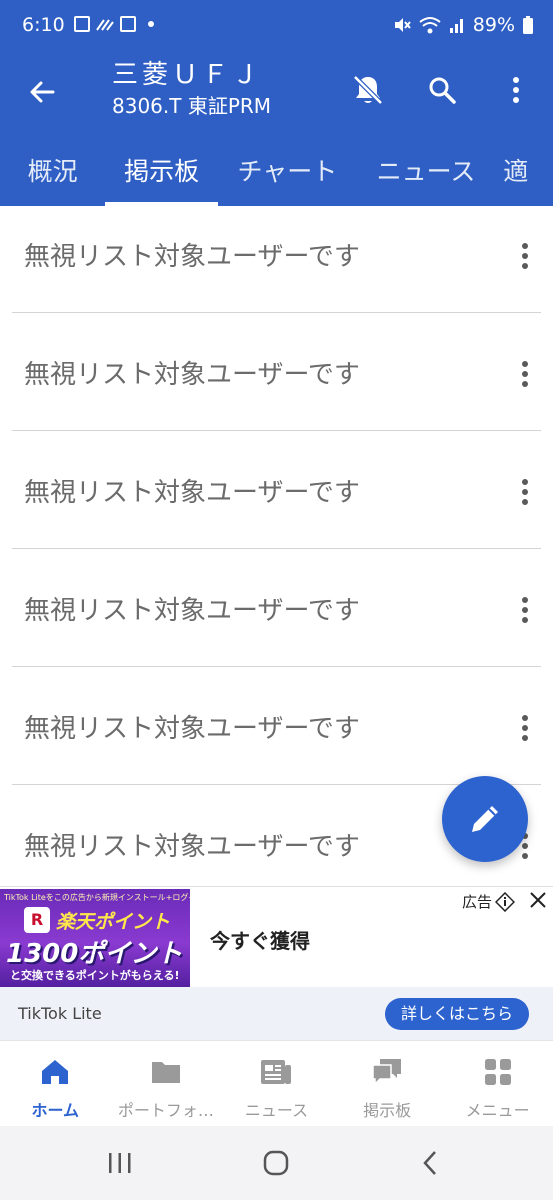 This screenshot has height=1200, width=553. What do you see at coordinates (276, 126) in the screenshot?
I see `app-bar: 三菱ＵＦＪ 8306.T 東証PRM 概況 掲示板 チャート ニュース 適` at bounding box center [276, 126].